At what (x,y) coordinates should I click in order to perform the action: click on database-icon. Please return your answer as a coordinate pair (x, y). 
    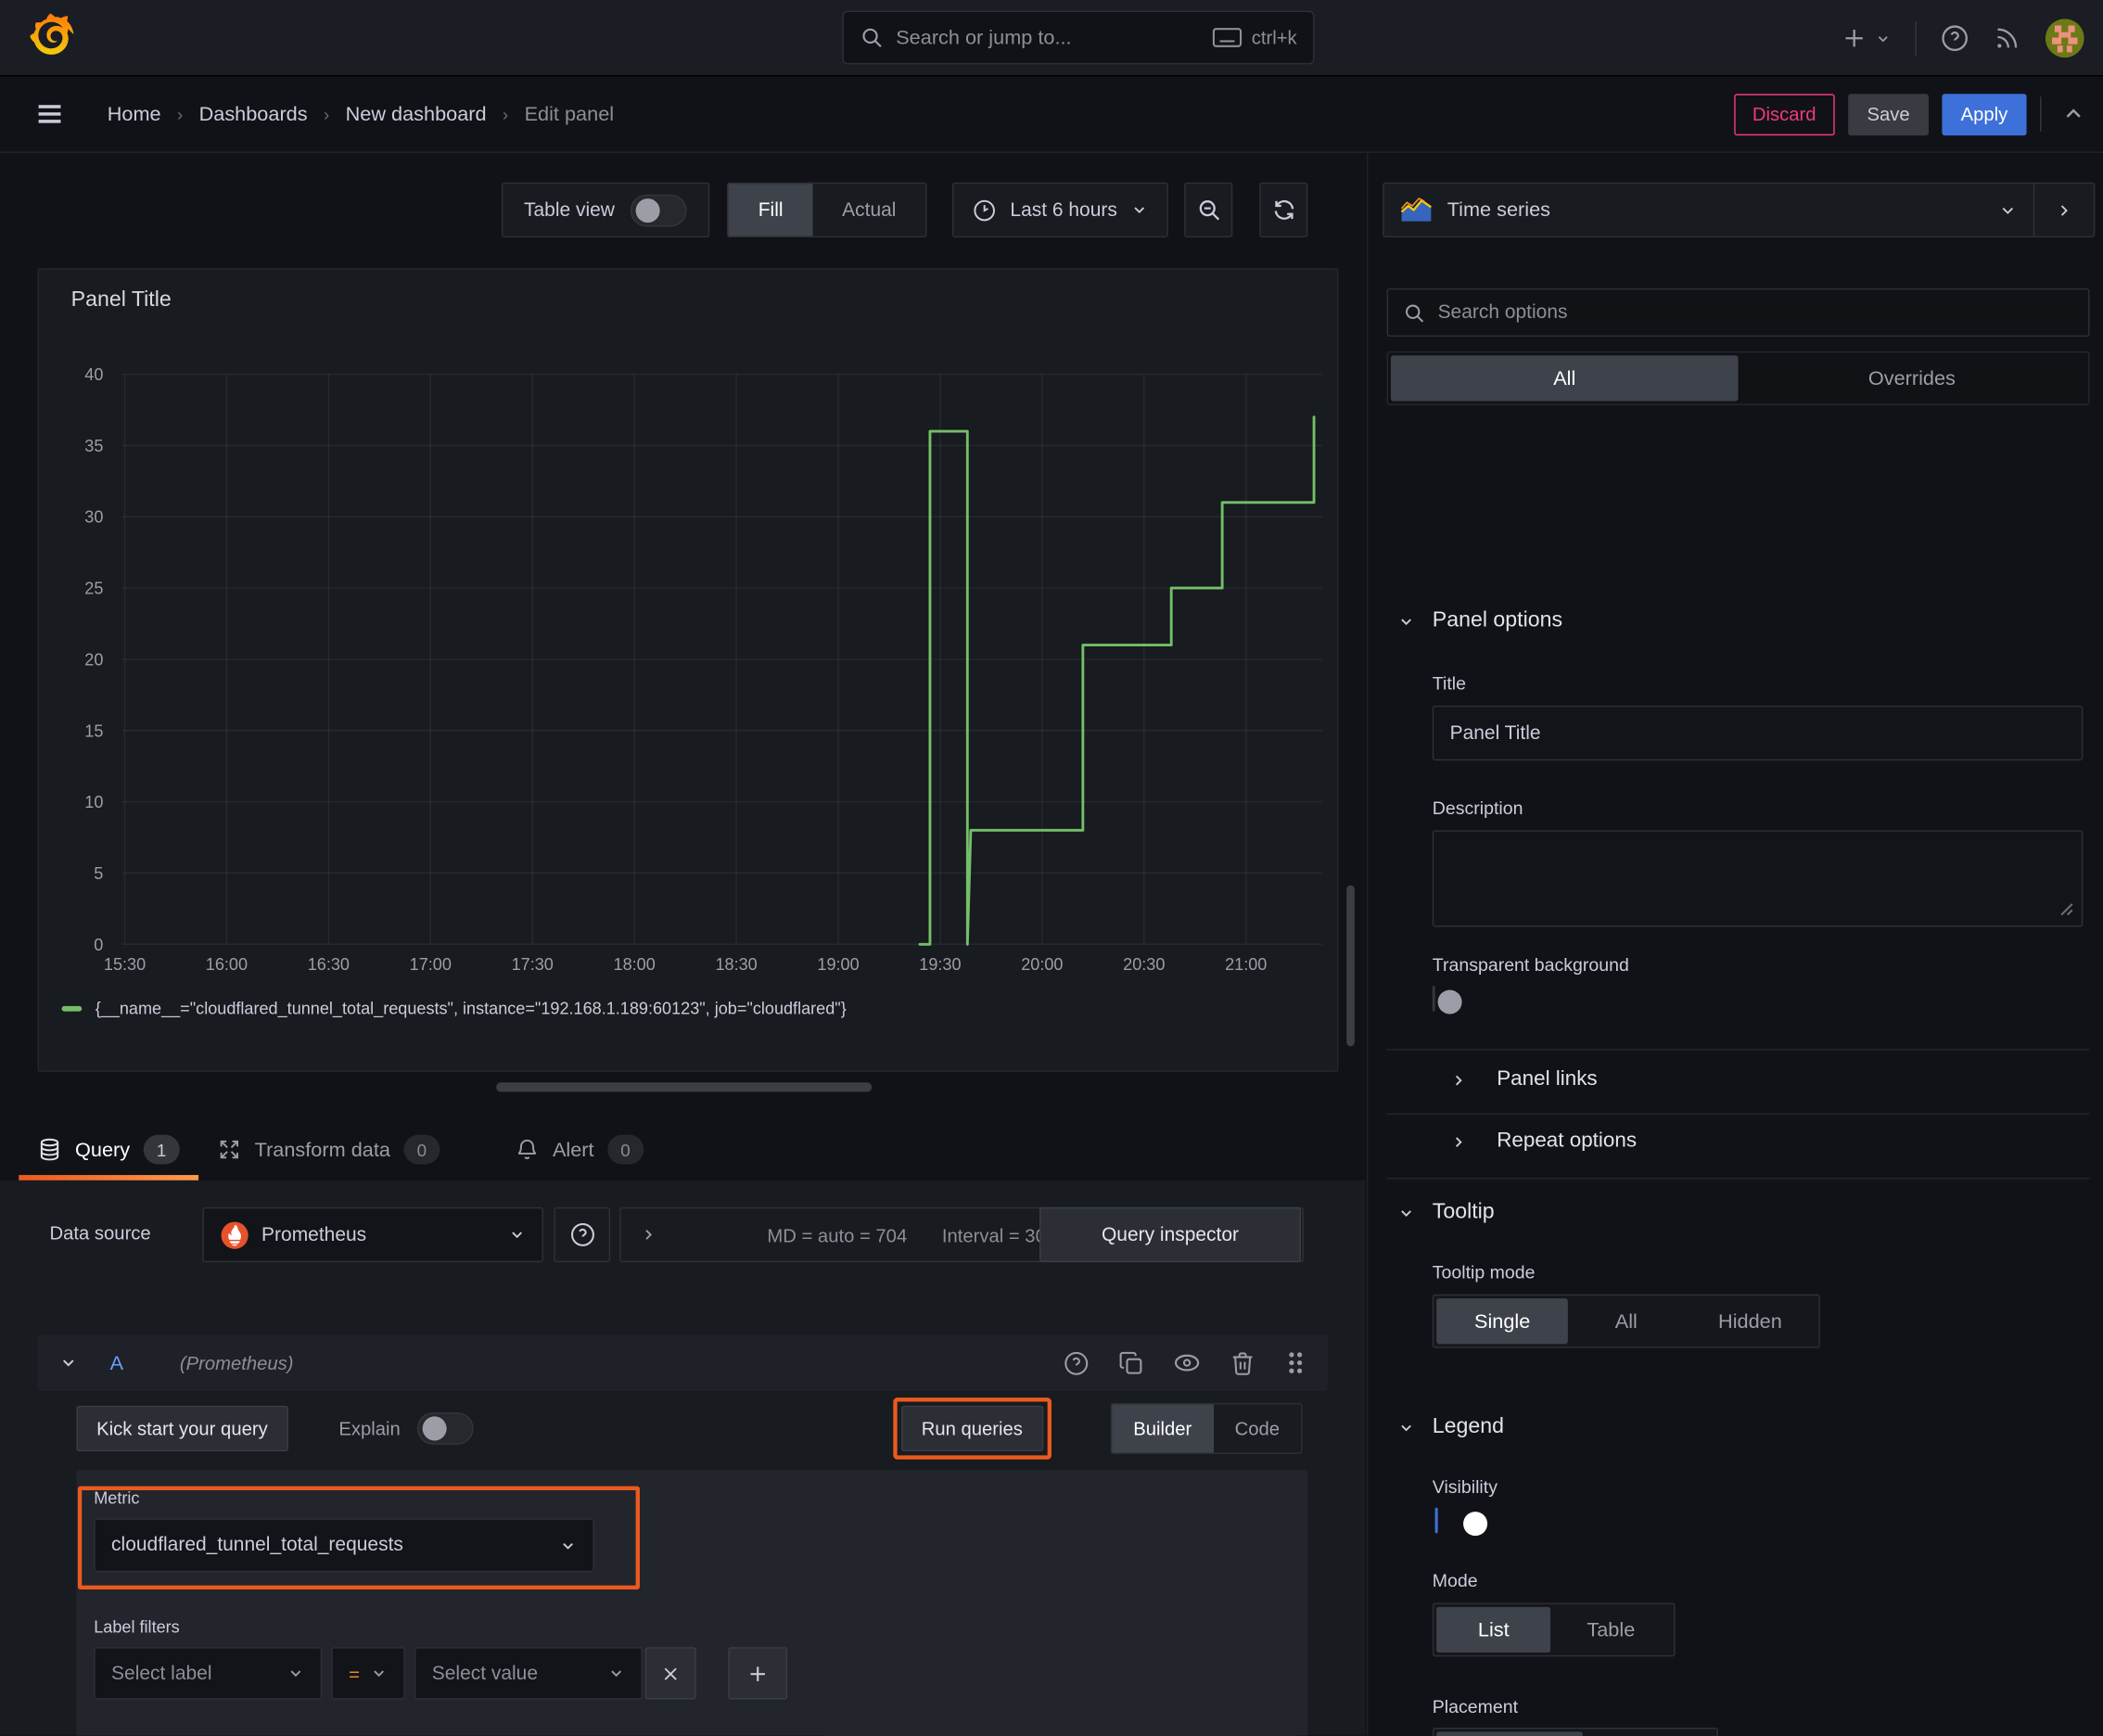
    Looking at the image, I should click on (49, 1150).